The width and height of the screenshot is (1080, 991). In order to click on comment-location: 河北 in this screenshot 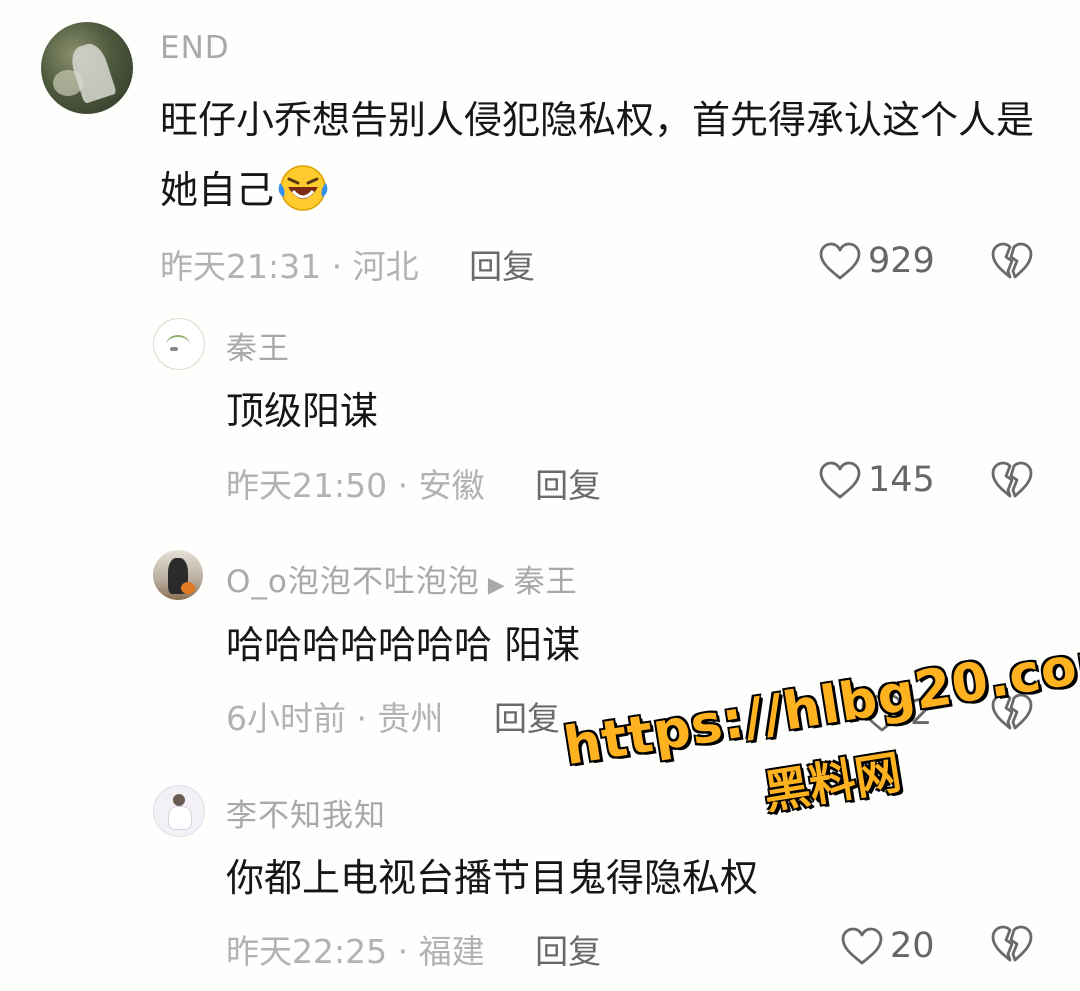, I will do `click(385, 266)`.